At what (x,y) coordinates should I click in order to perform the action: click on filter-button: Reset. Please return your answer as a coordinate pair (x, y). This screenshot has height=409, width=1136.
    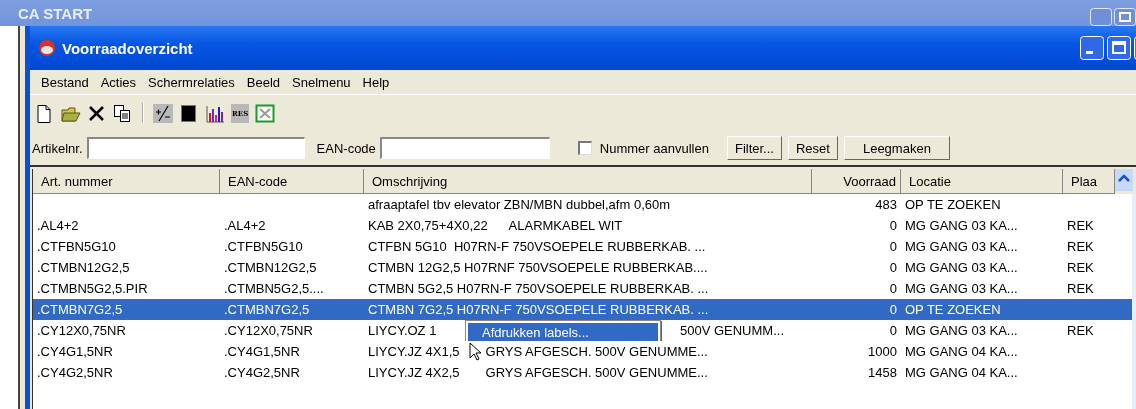
    Looking at the image, I should click on (812, 148).